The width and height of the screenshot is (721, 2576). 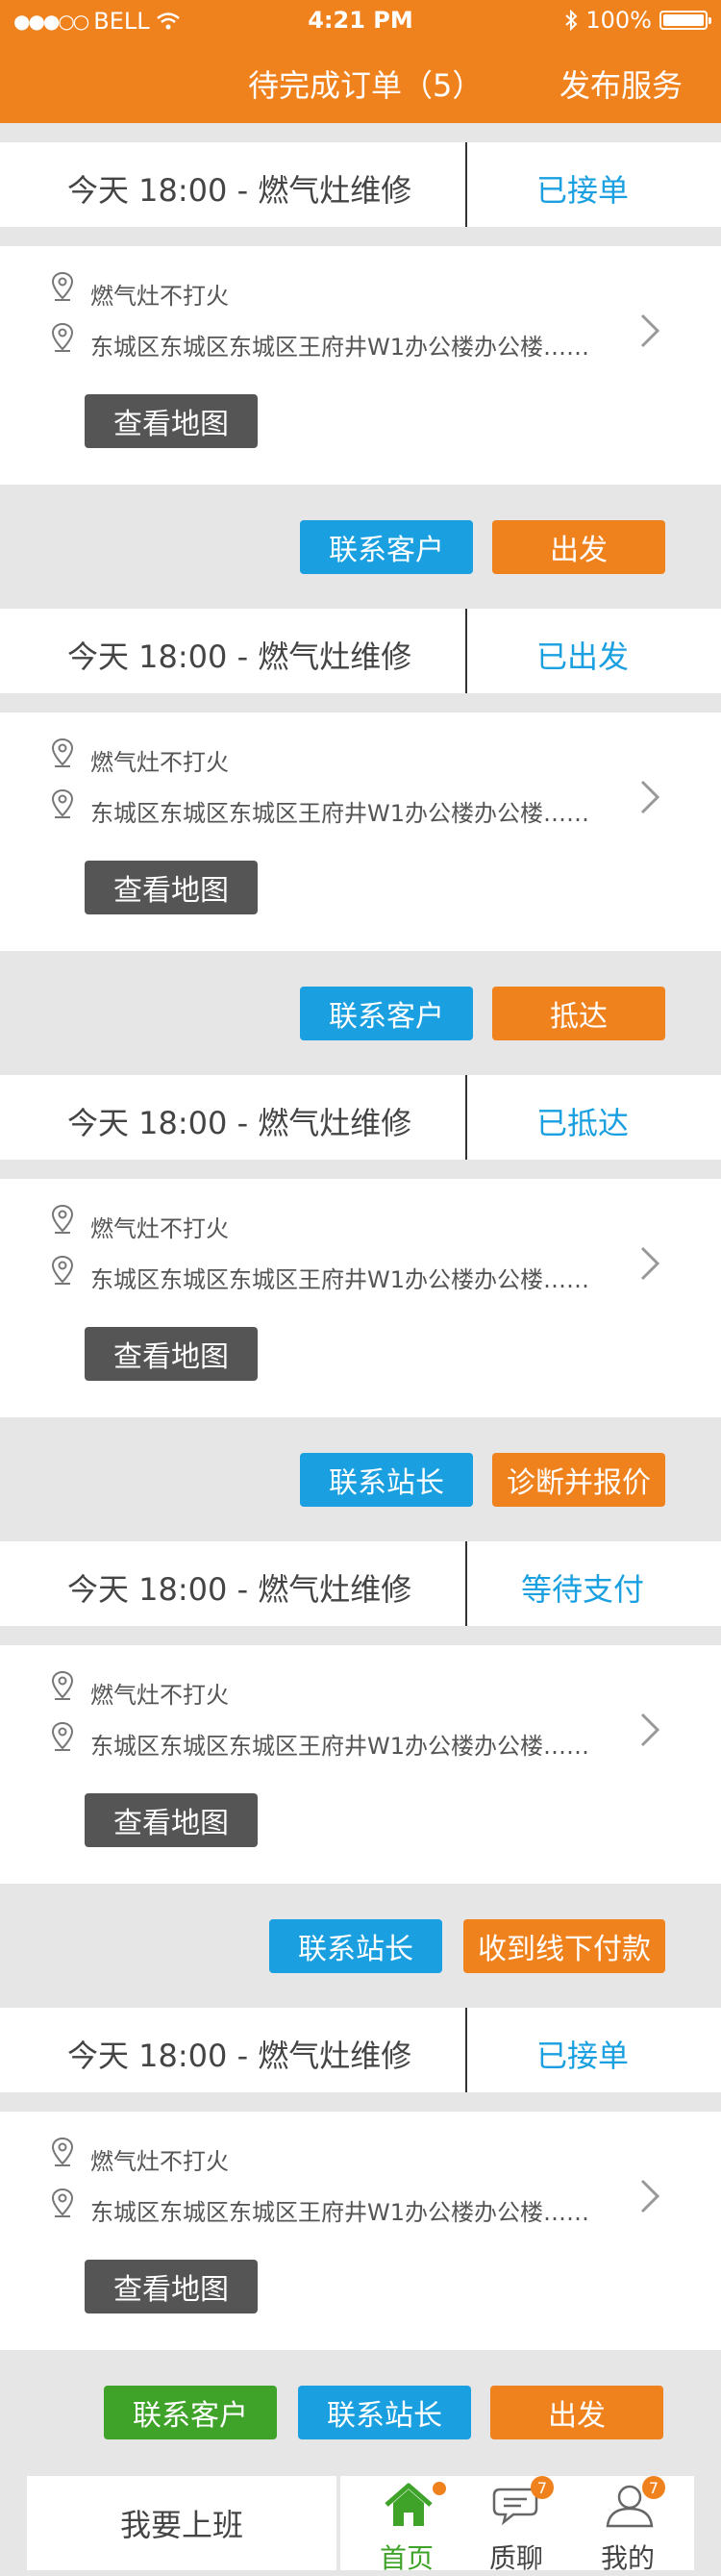 I want to click on received-offline-payment-button: 收到线下付款, so click(x=564, y=1946).